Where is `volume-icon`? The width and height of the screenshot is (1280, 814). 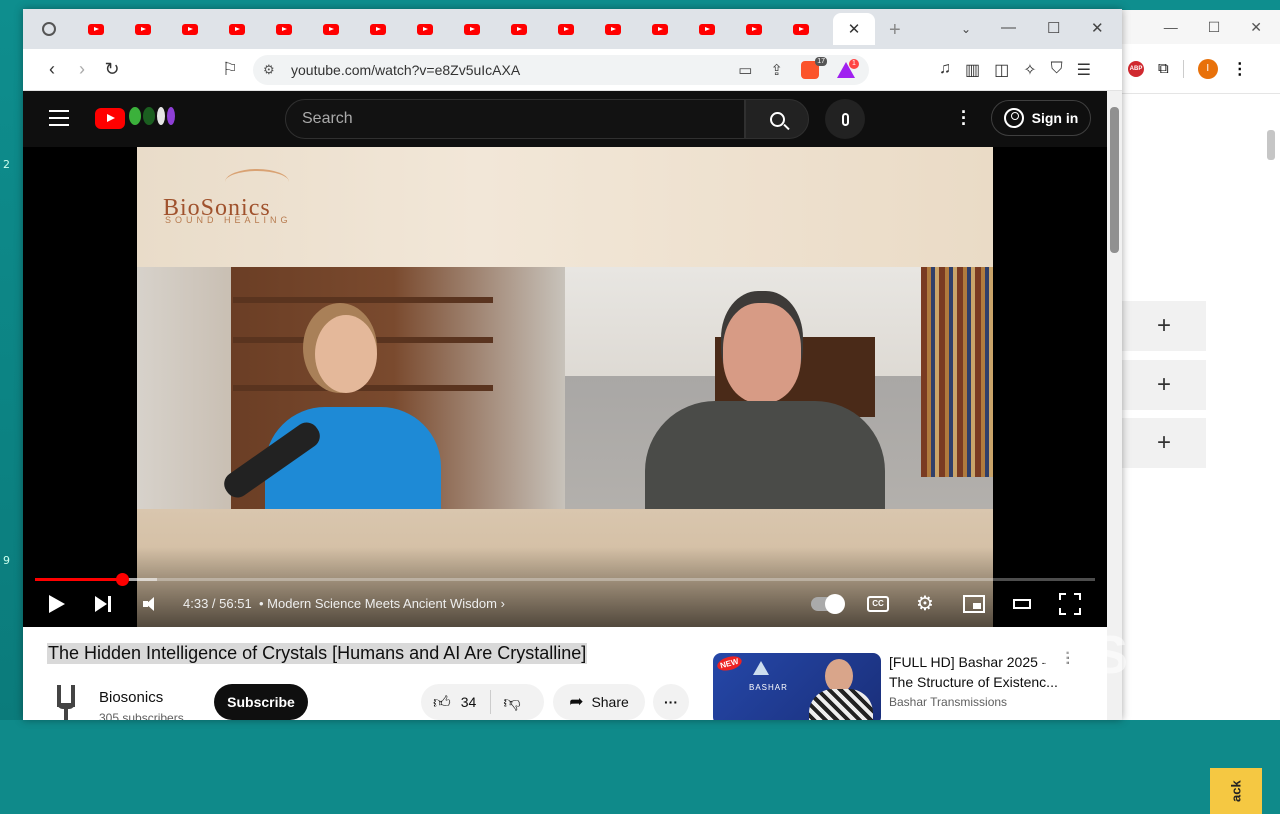 volume-icon is located at coordinates (152, 604).